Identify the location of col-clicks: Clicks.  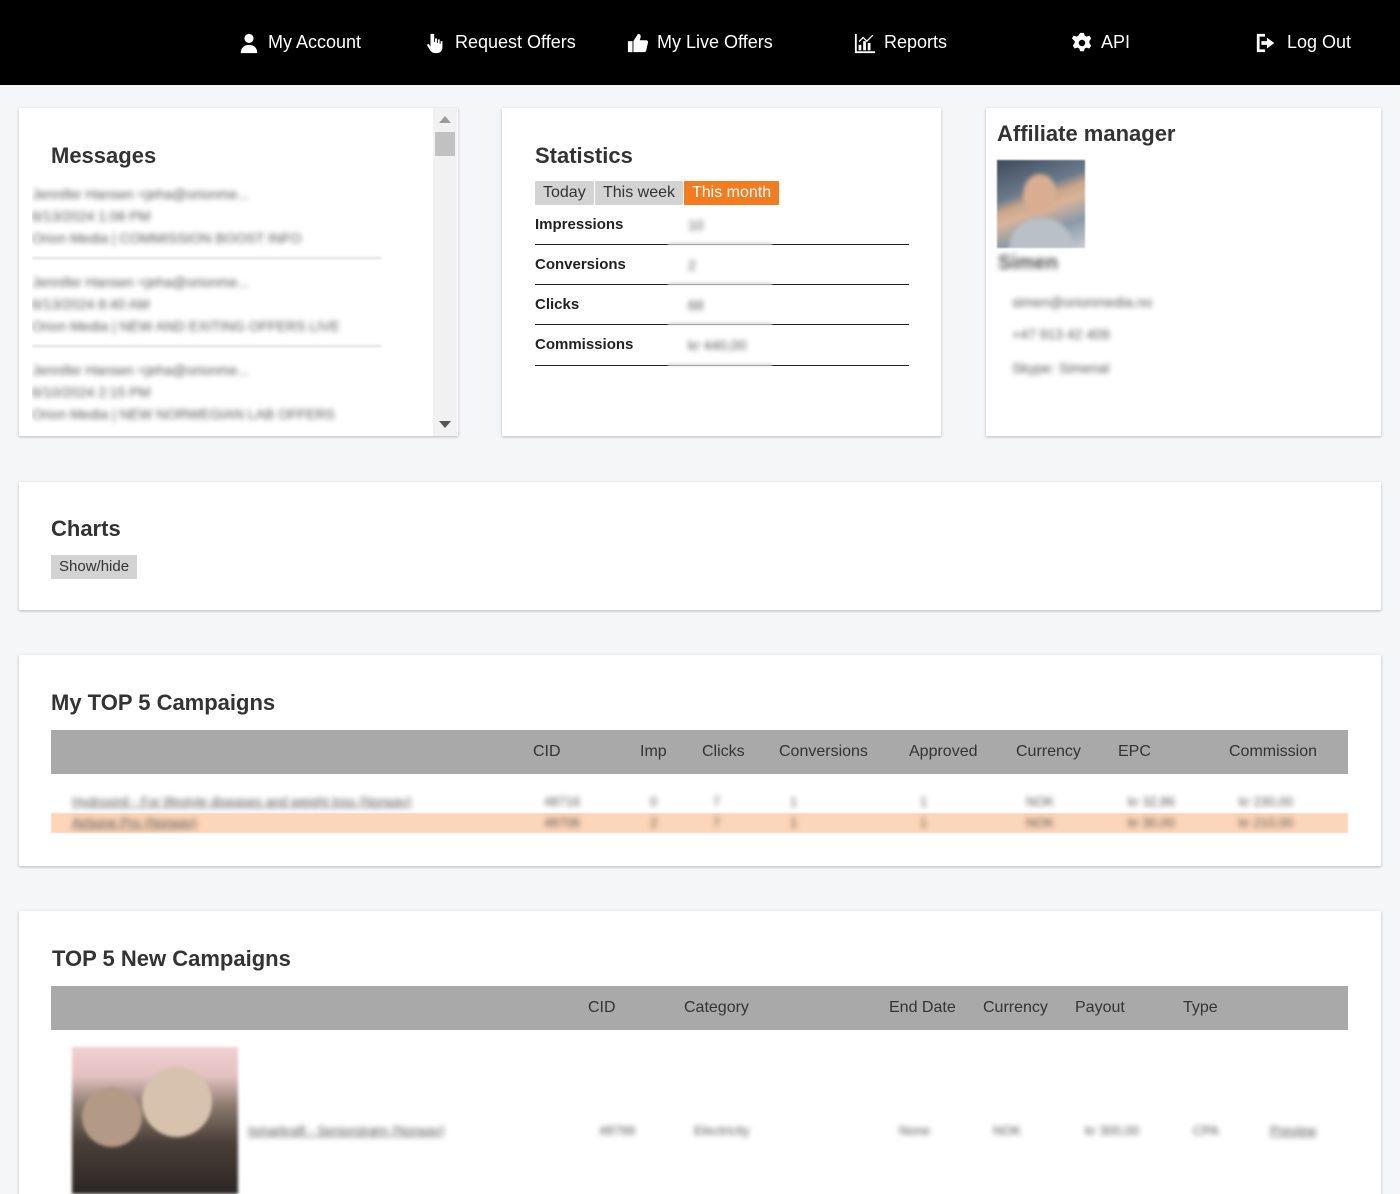
(723, 752).